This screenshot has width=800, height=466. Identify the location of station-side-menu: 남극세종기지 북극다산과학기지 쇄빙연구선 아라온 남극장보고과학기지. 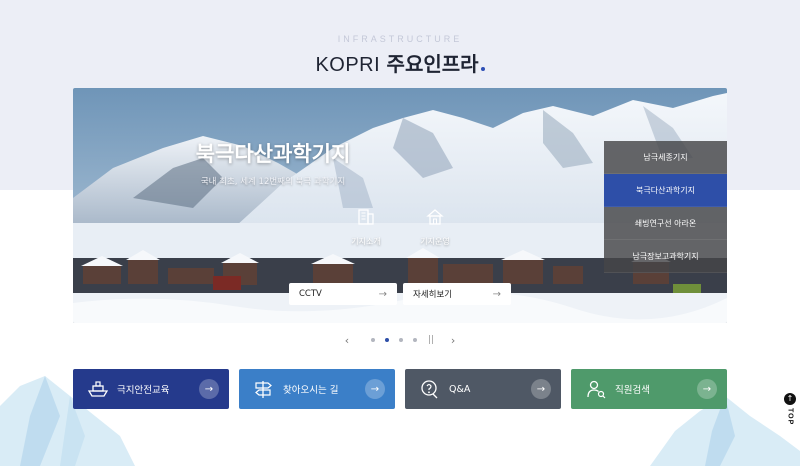
(665, 207).